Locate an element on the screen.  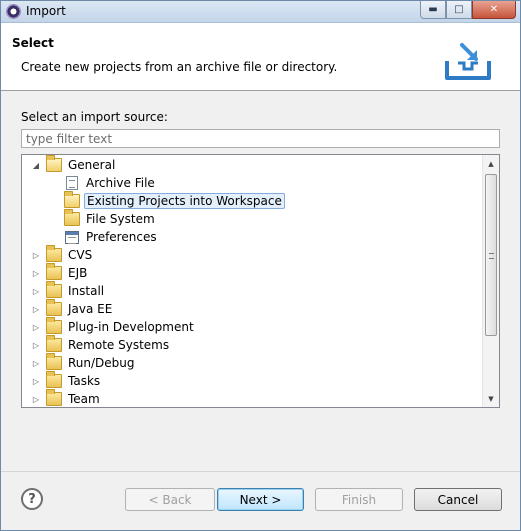
tree-item-label: Tasks is located at coordinates (84, 381).